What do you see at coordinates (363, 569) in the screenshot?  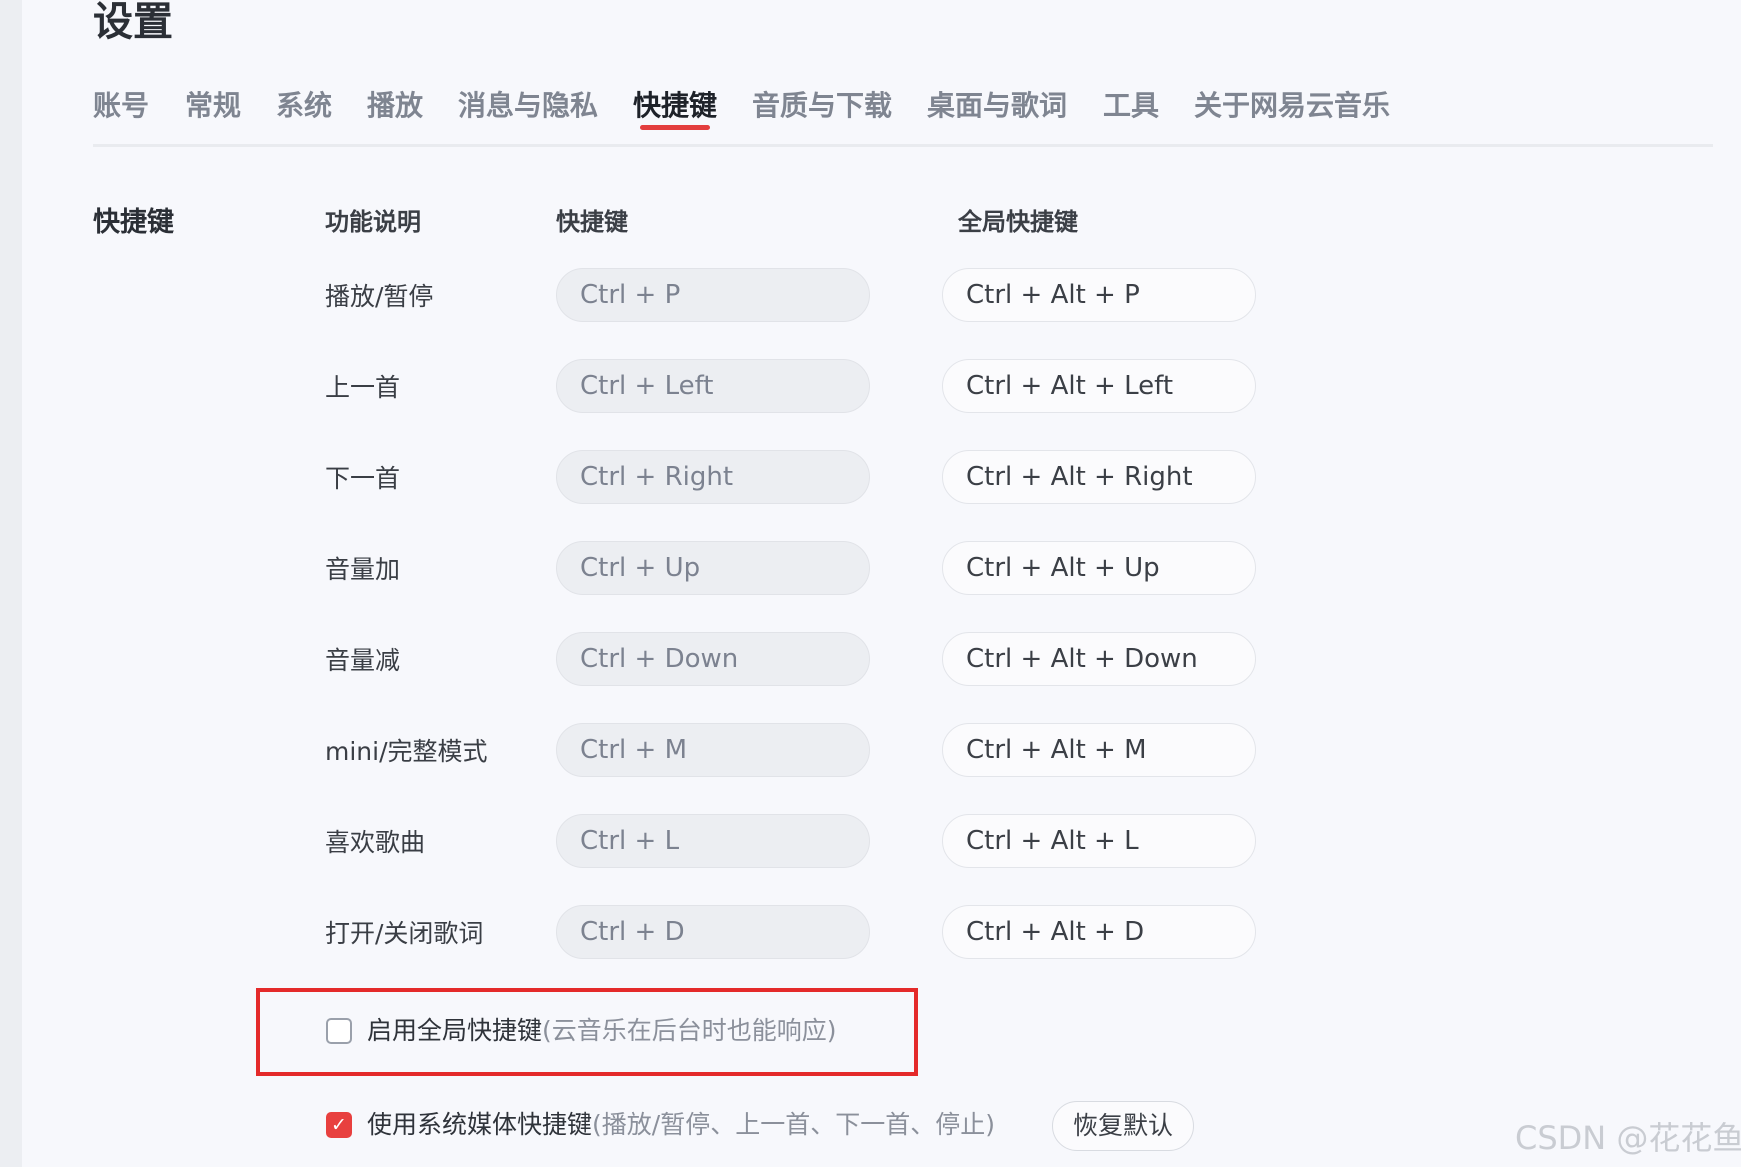 I see `row-desc-volume-up: 音量加` at bounding box center [363, 569].